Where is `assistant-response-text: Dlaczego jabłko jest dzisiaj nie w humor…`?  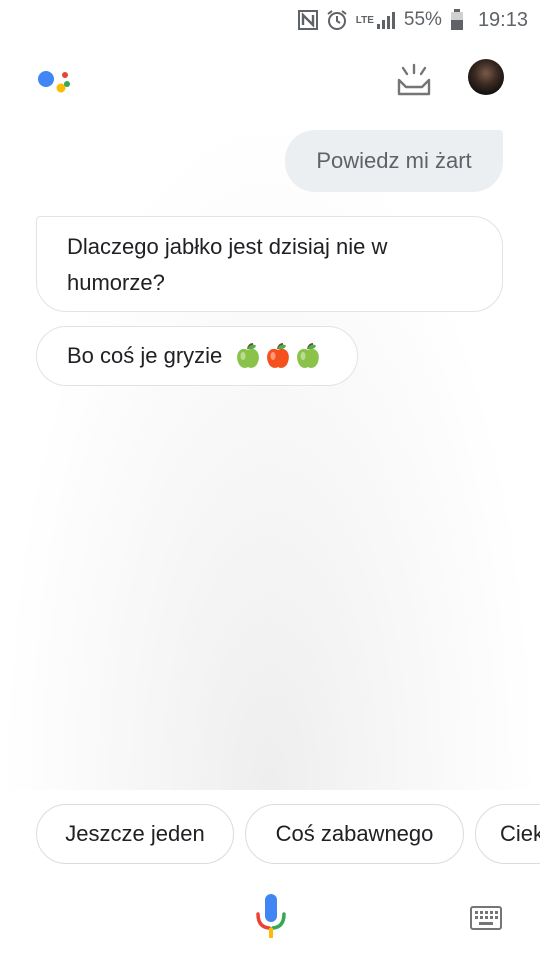 assistant-response-text: Dlaczego jabłko jest dzisiaj nie w humor… is located at coordinates (227, 264).